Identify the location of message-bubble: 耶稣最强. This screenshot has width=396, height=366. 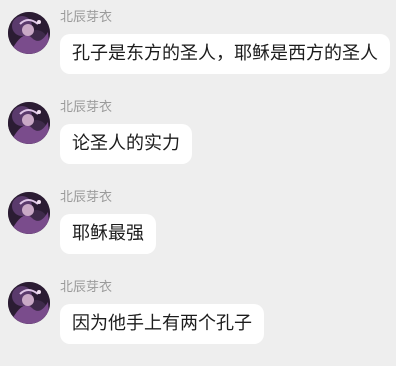
(108, 234).